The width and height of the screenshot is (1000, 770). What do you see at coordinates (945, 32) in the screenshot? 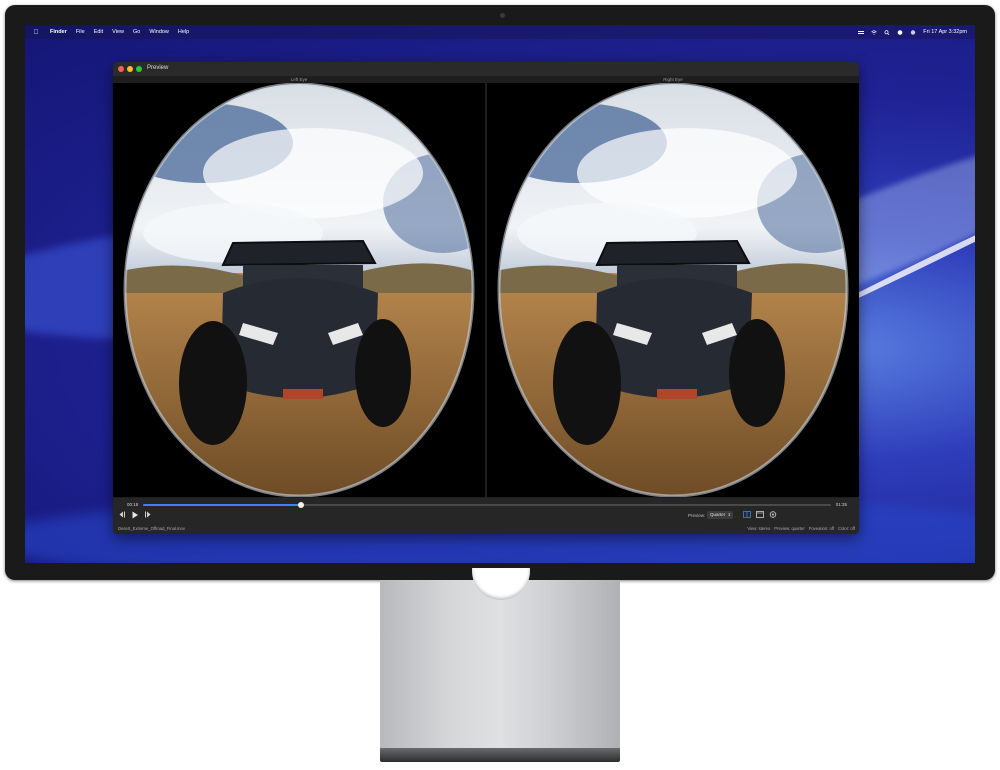
I see `menu-clock: Fri 17 Apr 3:32pm` at bounding box center [945, 32].